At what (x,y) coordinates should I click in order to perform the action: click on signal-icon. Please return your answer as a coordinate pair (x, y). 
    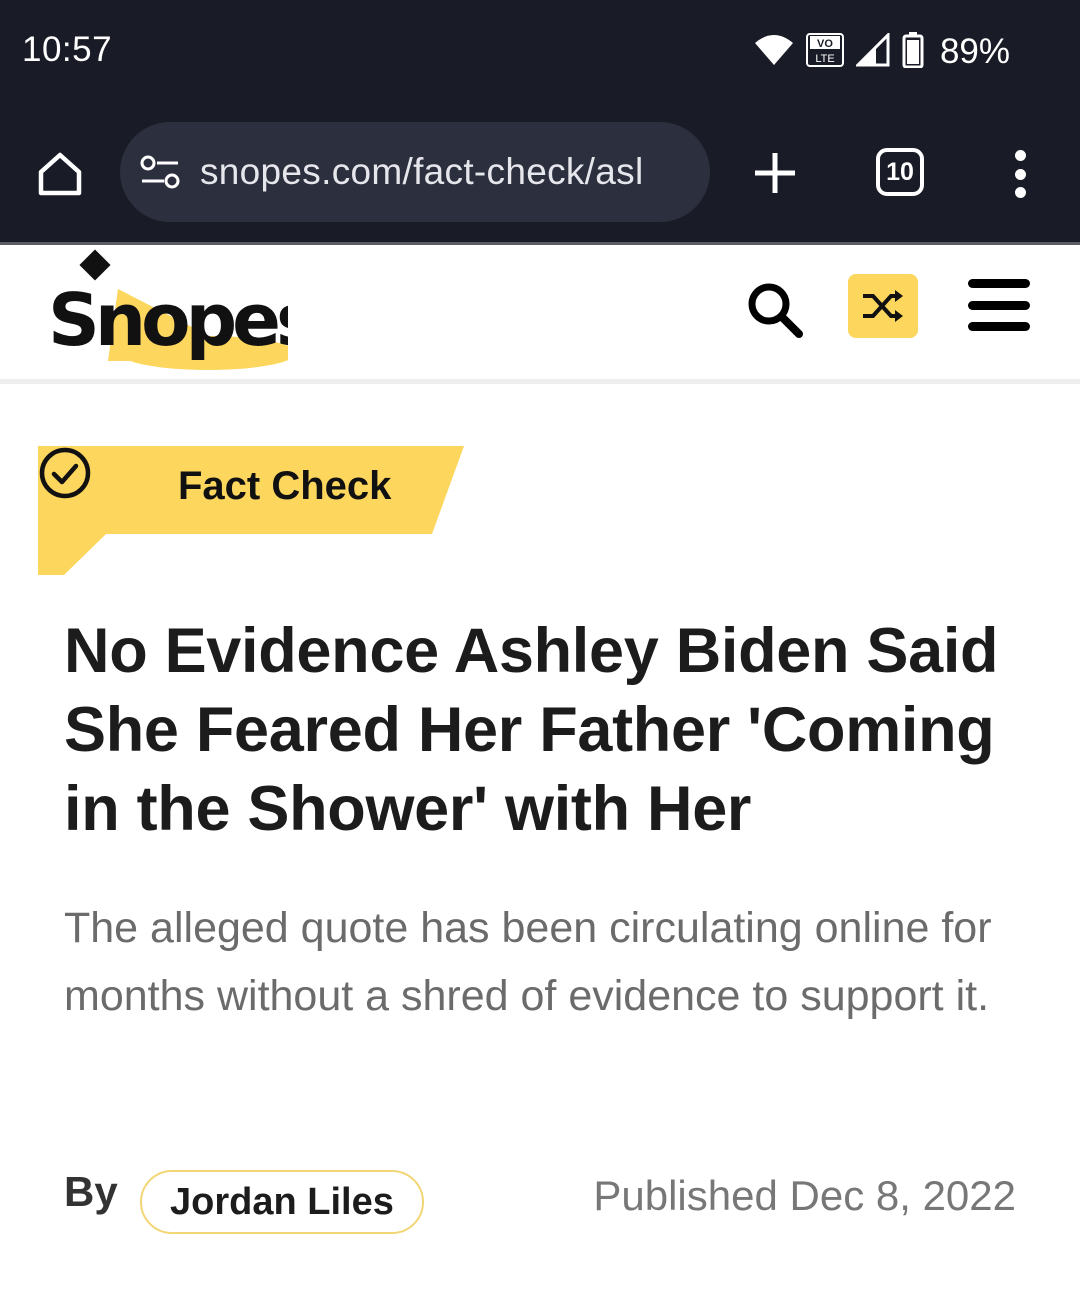
    Looking at the image, I should click on (872, 51).